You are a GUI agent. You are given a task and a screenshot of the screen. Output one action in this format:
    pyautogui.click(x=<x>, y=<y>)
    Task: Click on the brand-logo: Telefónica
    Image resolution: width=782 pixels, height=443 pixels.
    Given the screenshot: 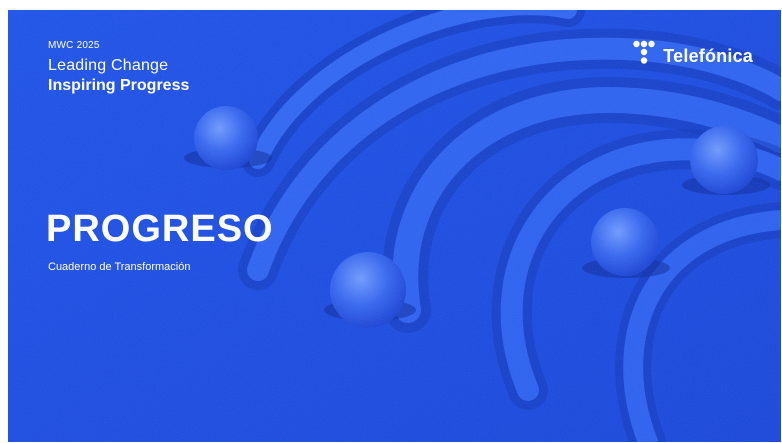 What is the action you would take?
    pyautogui.click(x=693, y=56)
    